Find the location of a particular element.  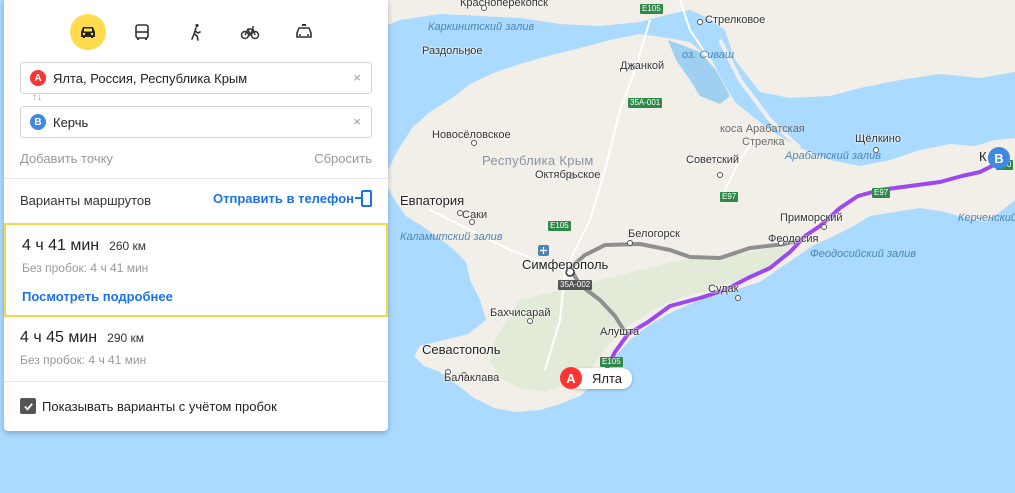

traffic-checkbox-row: Показывать варианты с учётом пробок is located at coordinates (148, 406).